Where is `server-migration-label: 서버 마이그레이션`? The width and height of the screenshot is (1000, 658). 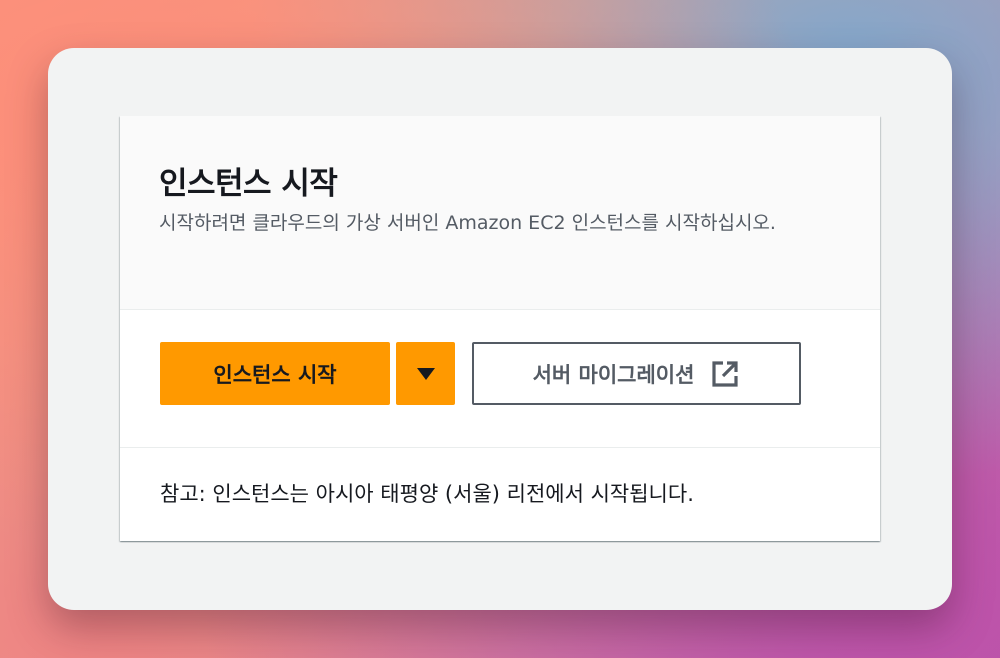
server-migration-label: 서버 마이그레이션 is located at coordinates (613, 374).